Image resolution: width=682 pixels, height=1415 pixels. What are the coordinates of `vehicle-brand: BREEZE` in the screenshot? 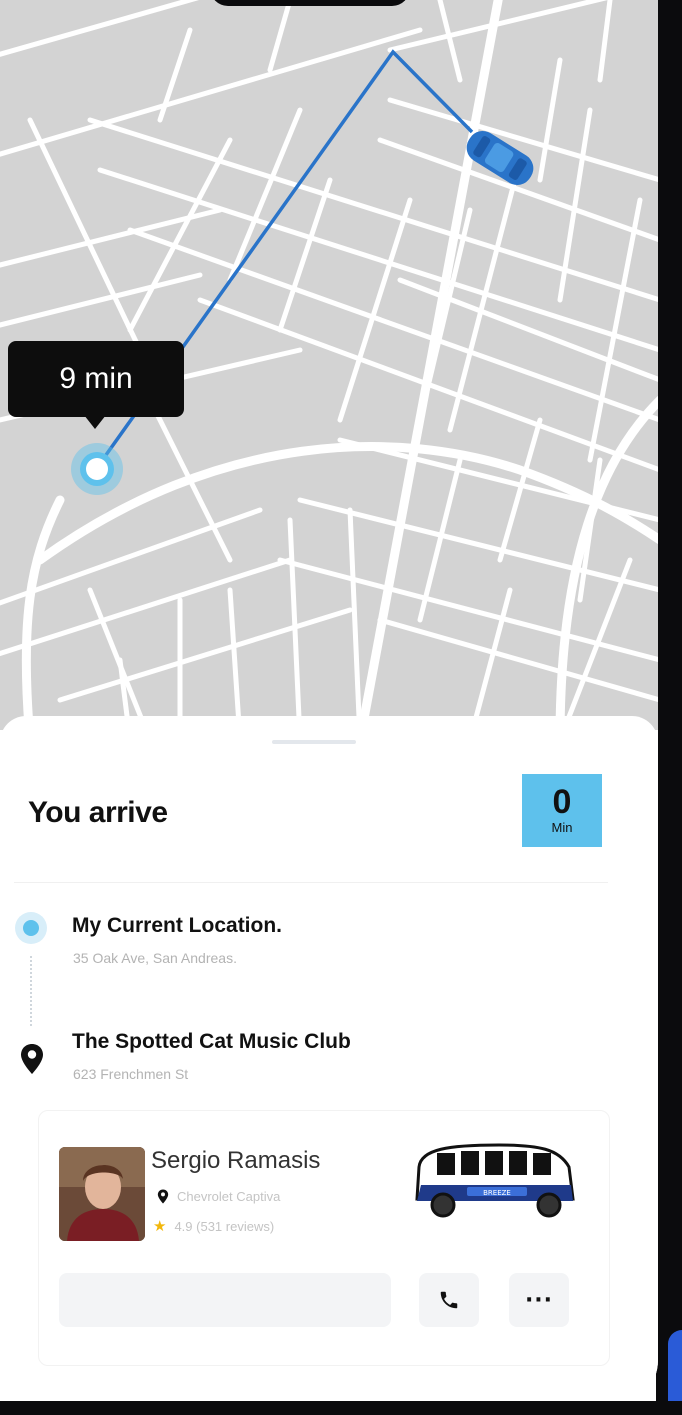 It's located at (497, 1193).